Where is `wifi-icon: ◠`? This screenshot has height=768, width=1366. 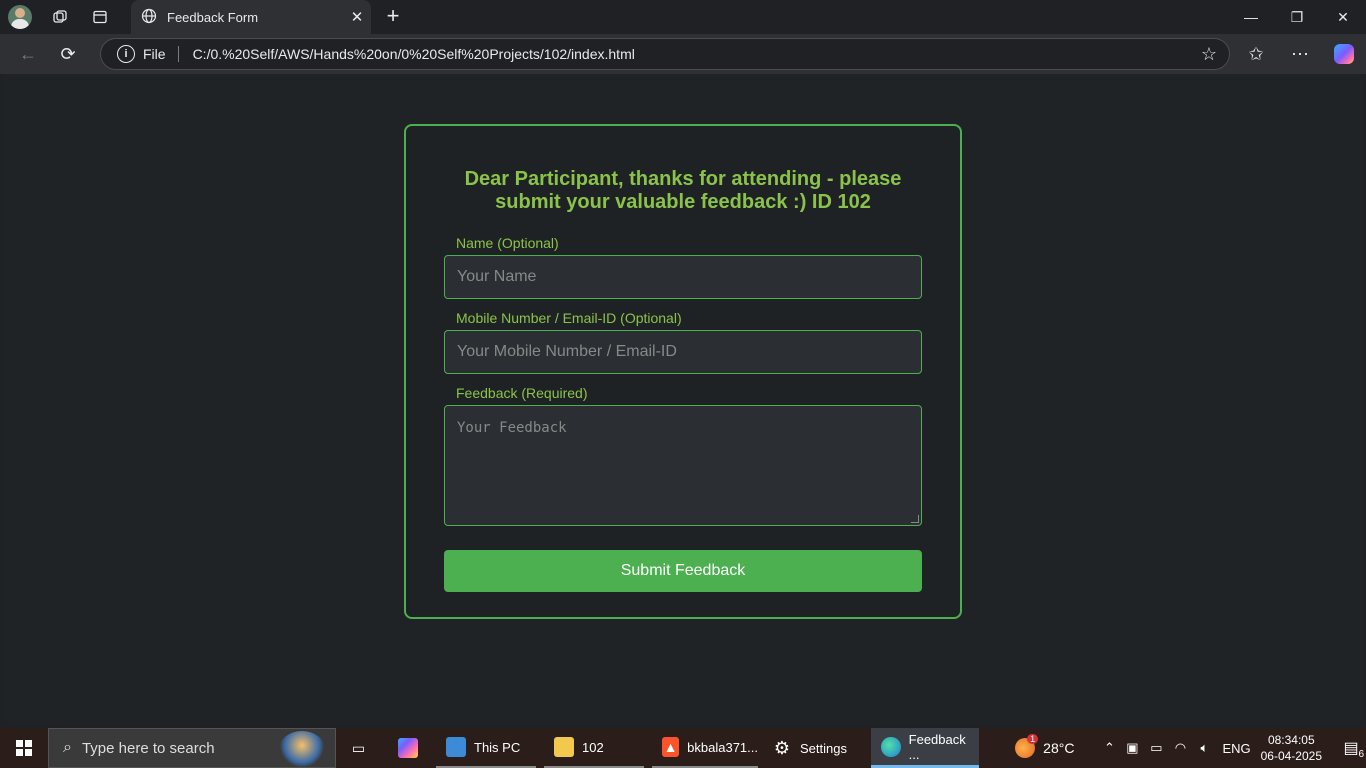
wifi-icon: ◠ is located at coordinates (1180, 748).